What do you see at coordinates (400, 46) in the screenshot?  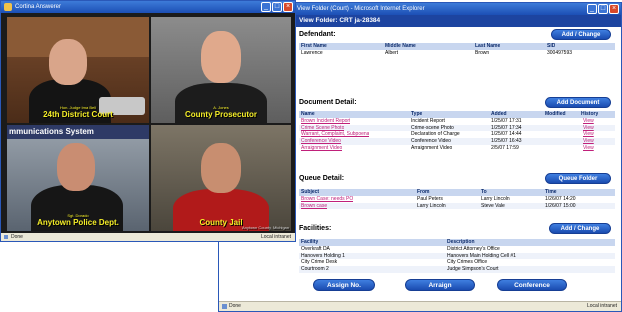 I see `col-middle-name: Middle Name` at bounding box center [400, 46].